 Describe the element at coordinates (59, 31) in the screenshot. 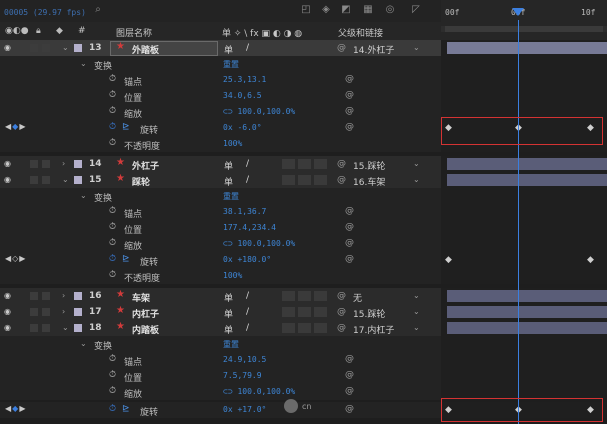

I see `label-icon: ◆` at that location.